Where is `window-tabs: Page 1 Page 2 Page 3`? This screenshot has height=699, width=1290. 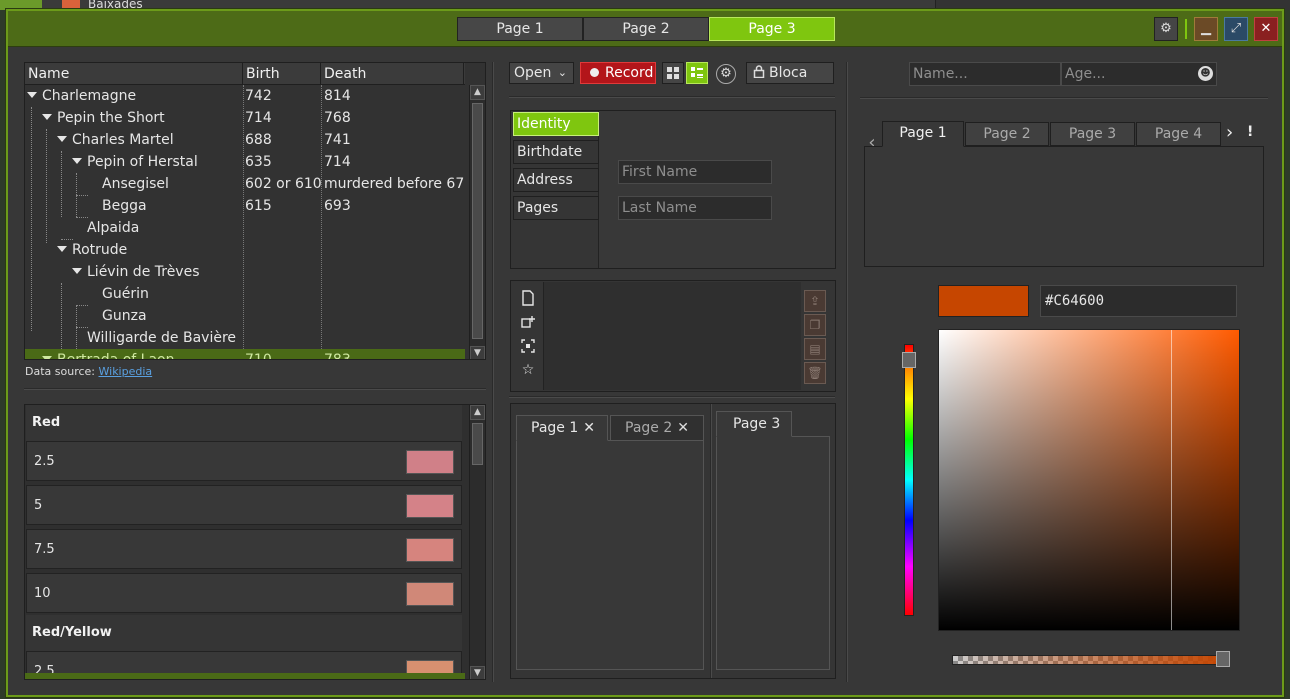 window-tabs: Page 1 Page 2 Page 3 is located at coordinates (646, 29).